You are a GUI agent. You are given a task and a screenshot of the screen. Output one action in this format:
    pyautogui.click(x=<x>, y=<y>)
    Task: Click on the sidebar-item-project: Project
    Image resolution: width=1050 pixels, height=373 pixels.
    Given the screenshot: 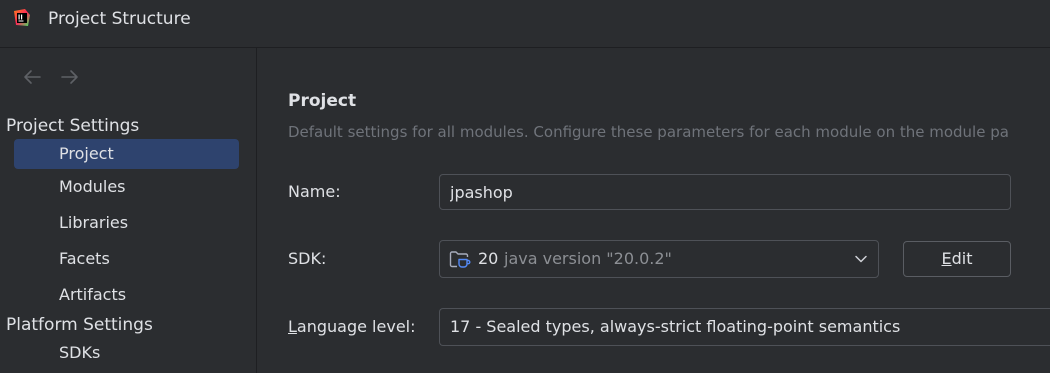 What is the action you would take?
    pyautogui.click(x=126, y=154)
    